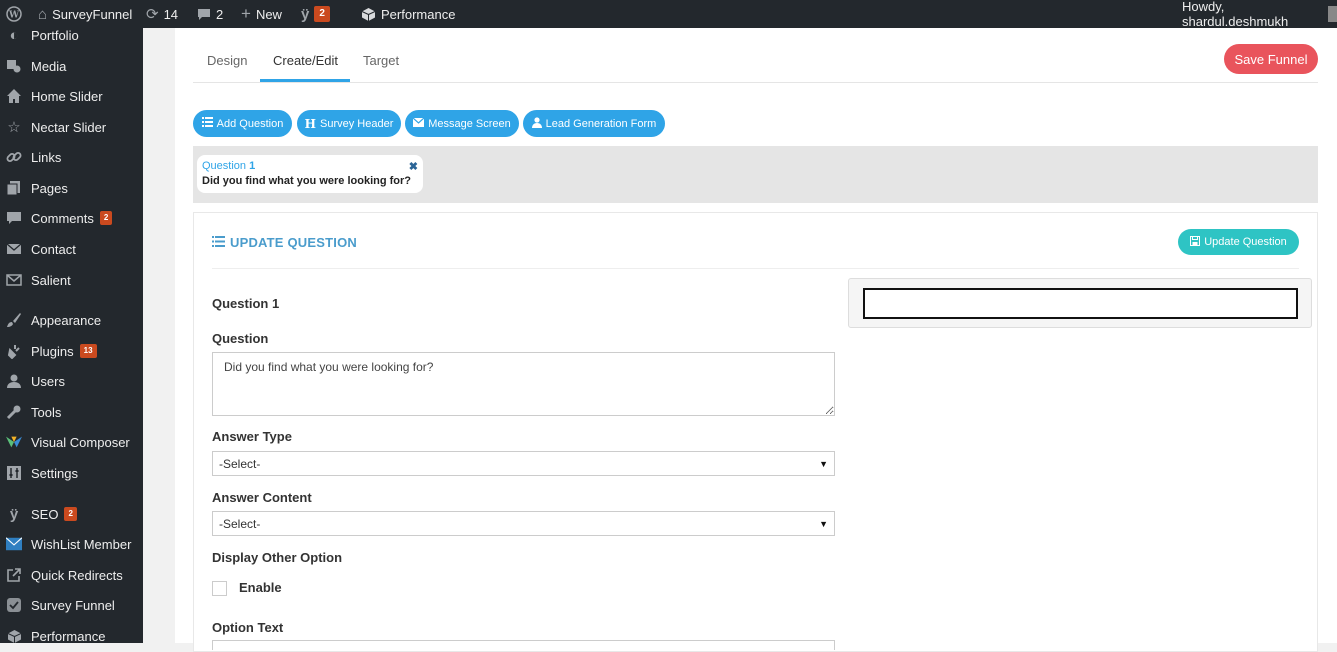 The height and width of the screenshot is (652, 1337). Describe the element at coordinates (381, 60) in the screenshot. I see `tab-target: Target` at that location.